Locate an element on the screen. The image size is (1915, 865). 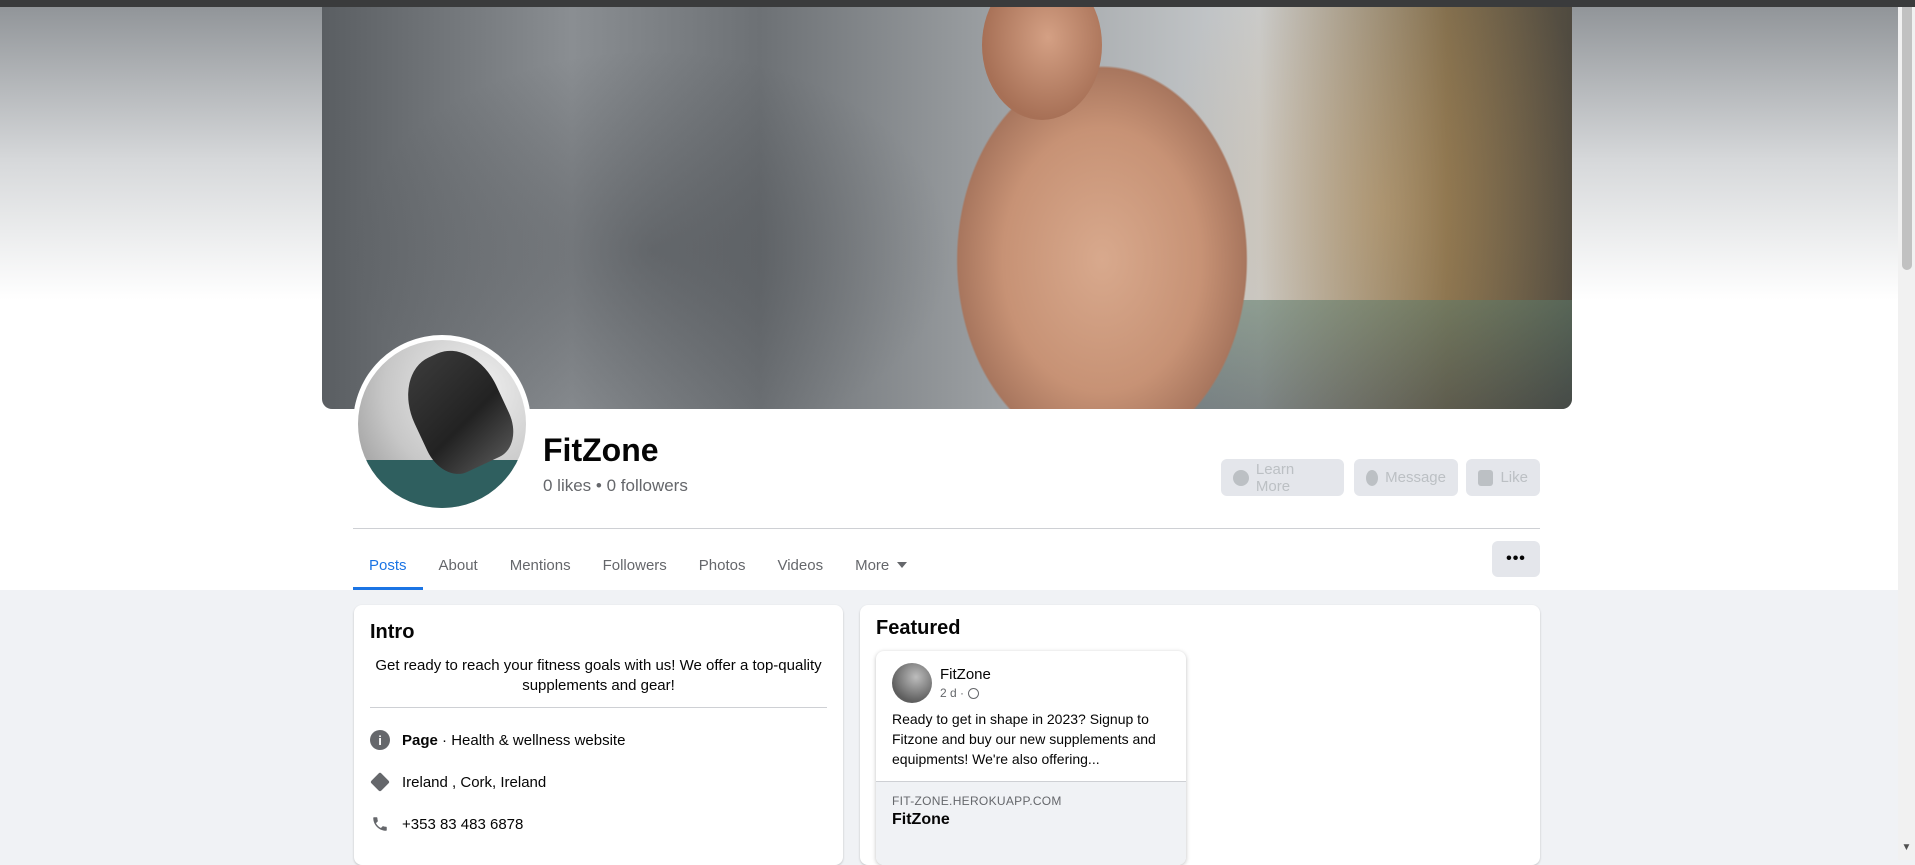
chevron-down-icon is located at coordinates (902, 565).